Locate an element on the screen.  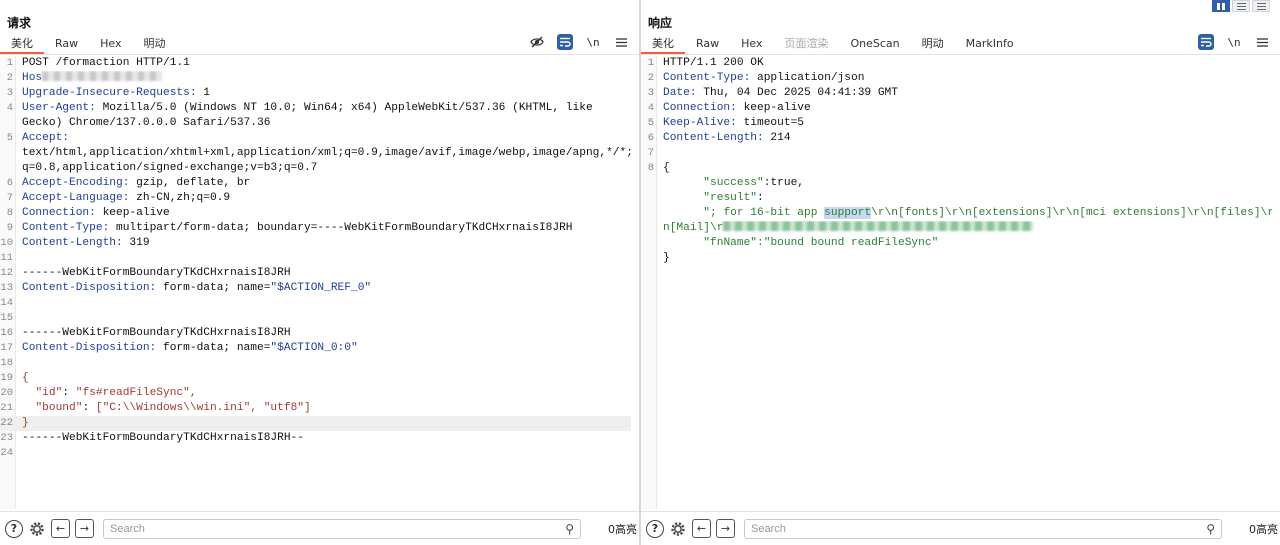
response-search-input is located at coordinates (983, 528).